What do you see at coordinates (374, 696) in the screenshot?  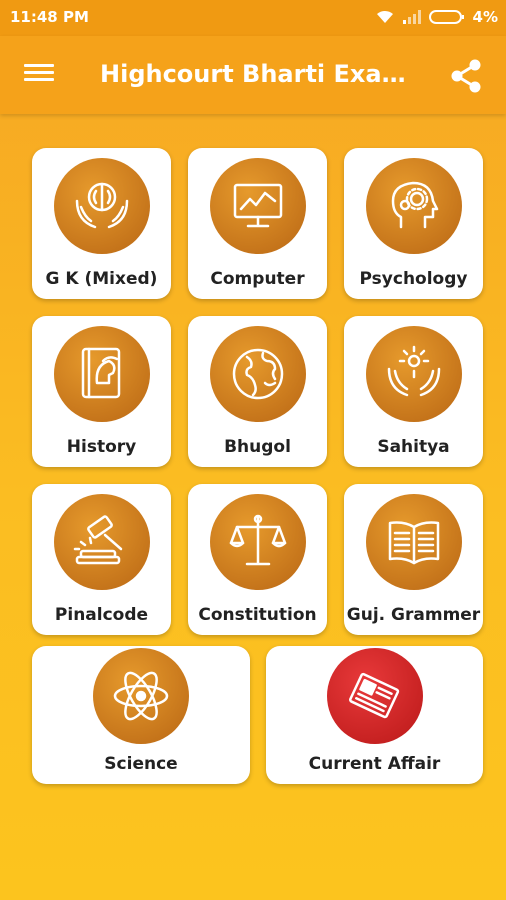 I see `newspaper-icon` at bounding box center [374, 696].